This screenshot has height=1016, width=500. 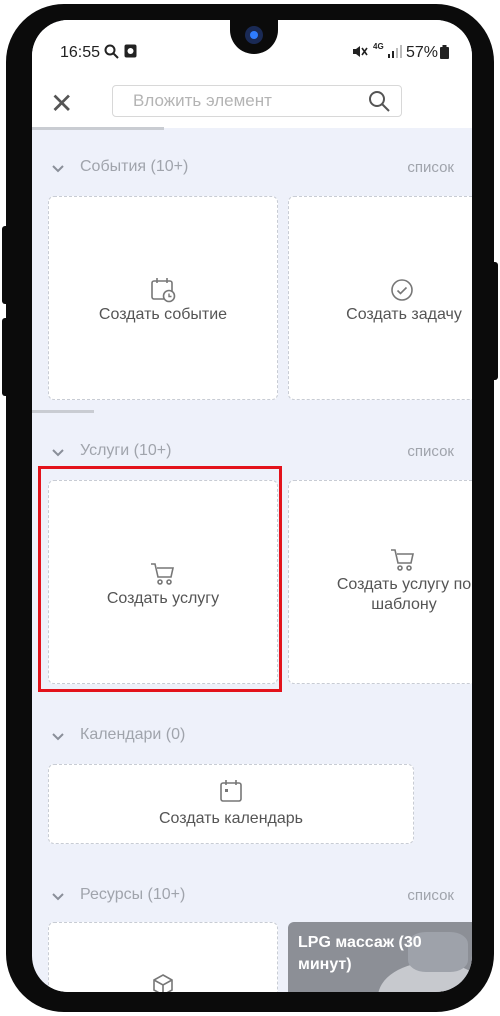 I want to click on volume-up-button, so click(x=6, y=265).